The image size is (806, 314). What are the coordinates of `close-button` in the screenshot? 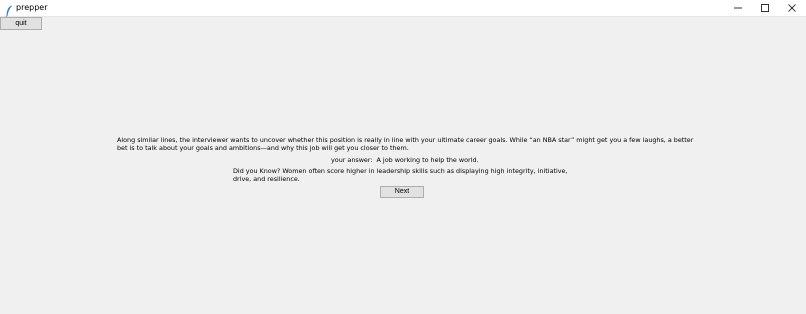 It's located at (792, 8).